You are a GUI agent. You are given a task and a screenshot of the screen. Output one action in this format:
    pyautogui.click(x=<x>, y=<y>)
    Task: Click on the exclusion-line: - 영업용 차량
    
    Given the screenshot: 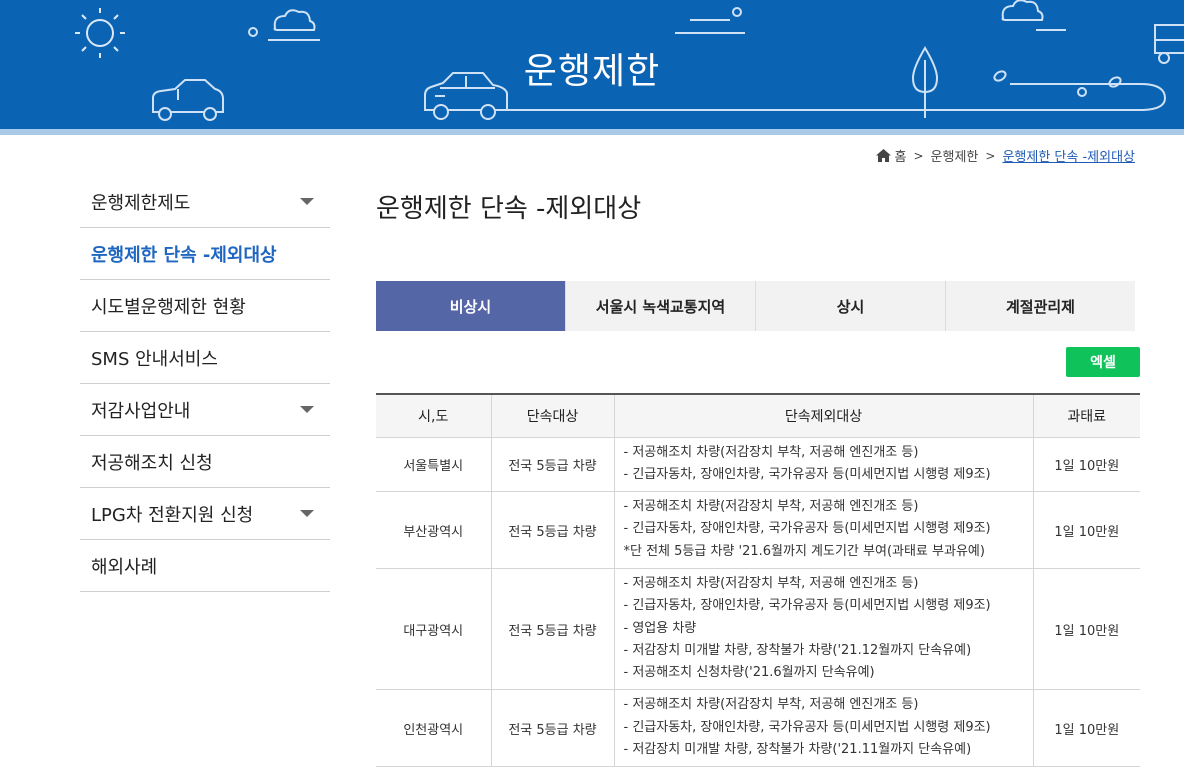 What is the action you would take?
    pyautogui.click(x=660, y=628)
    